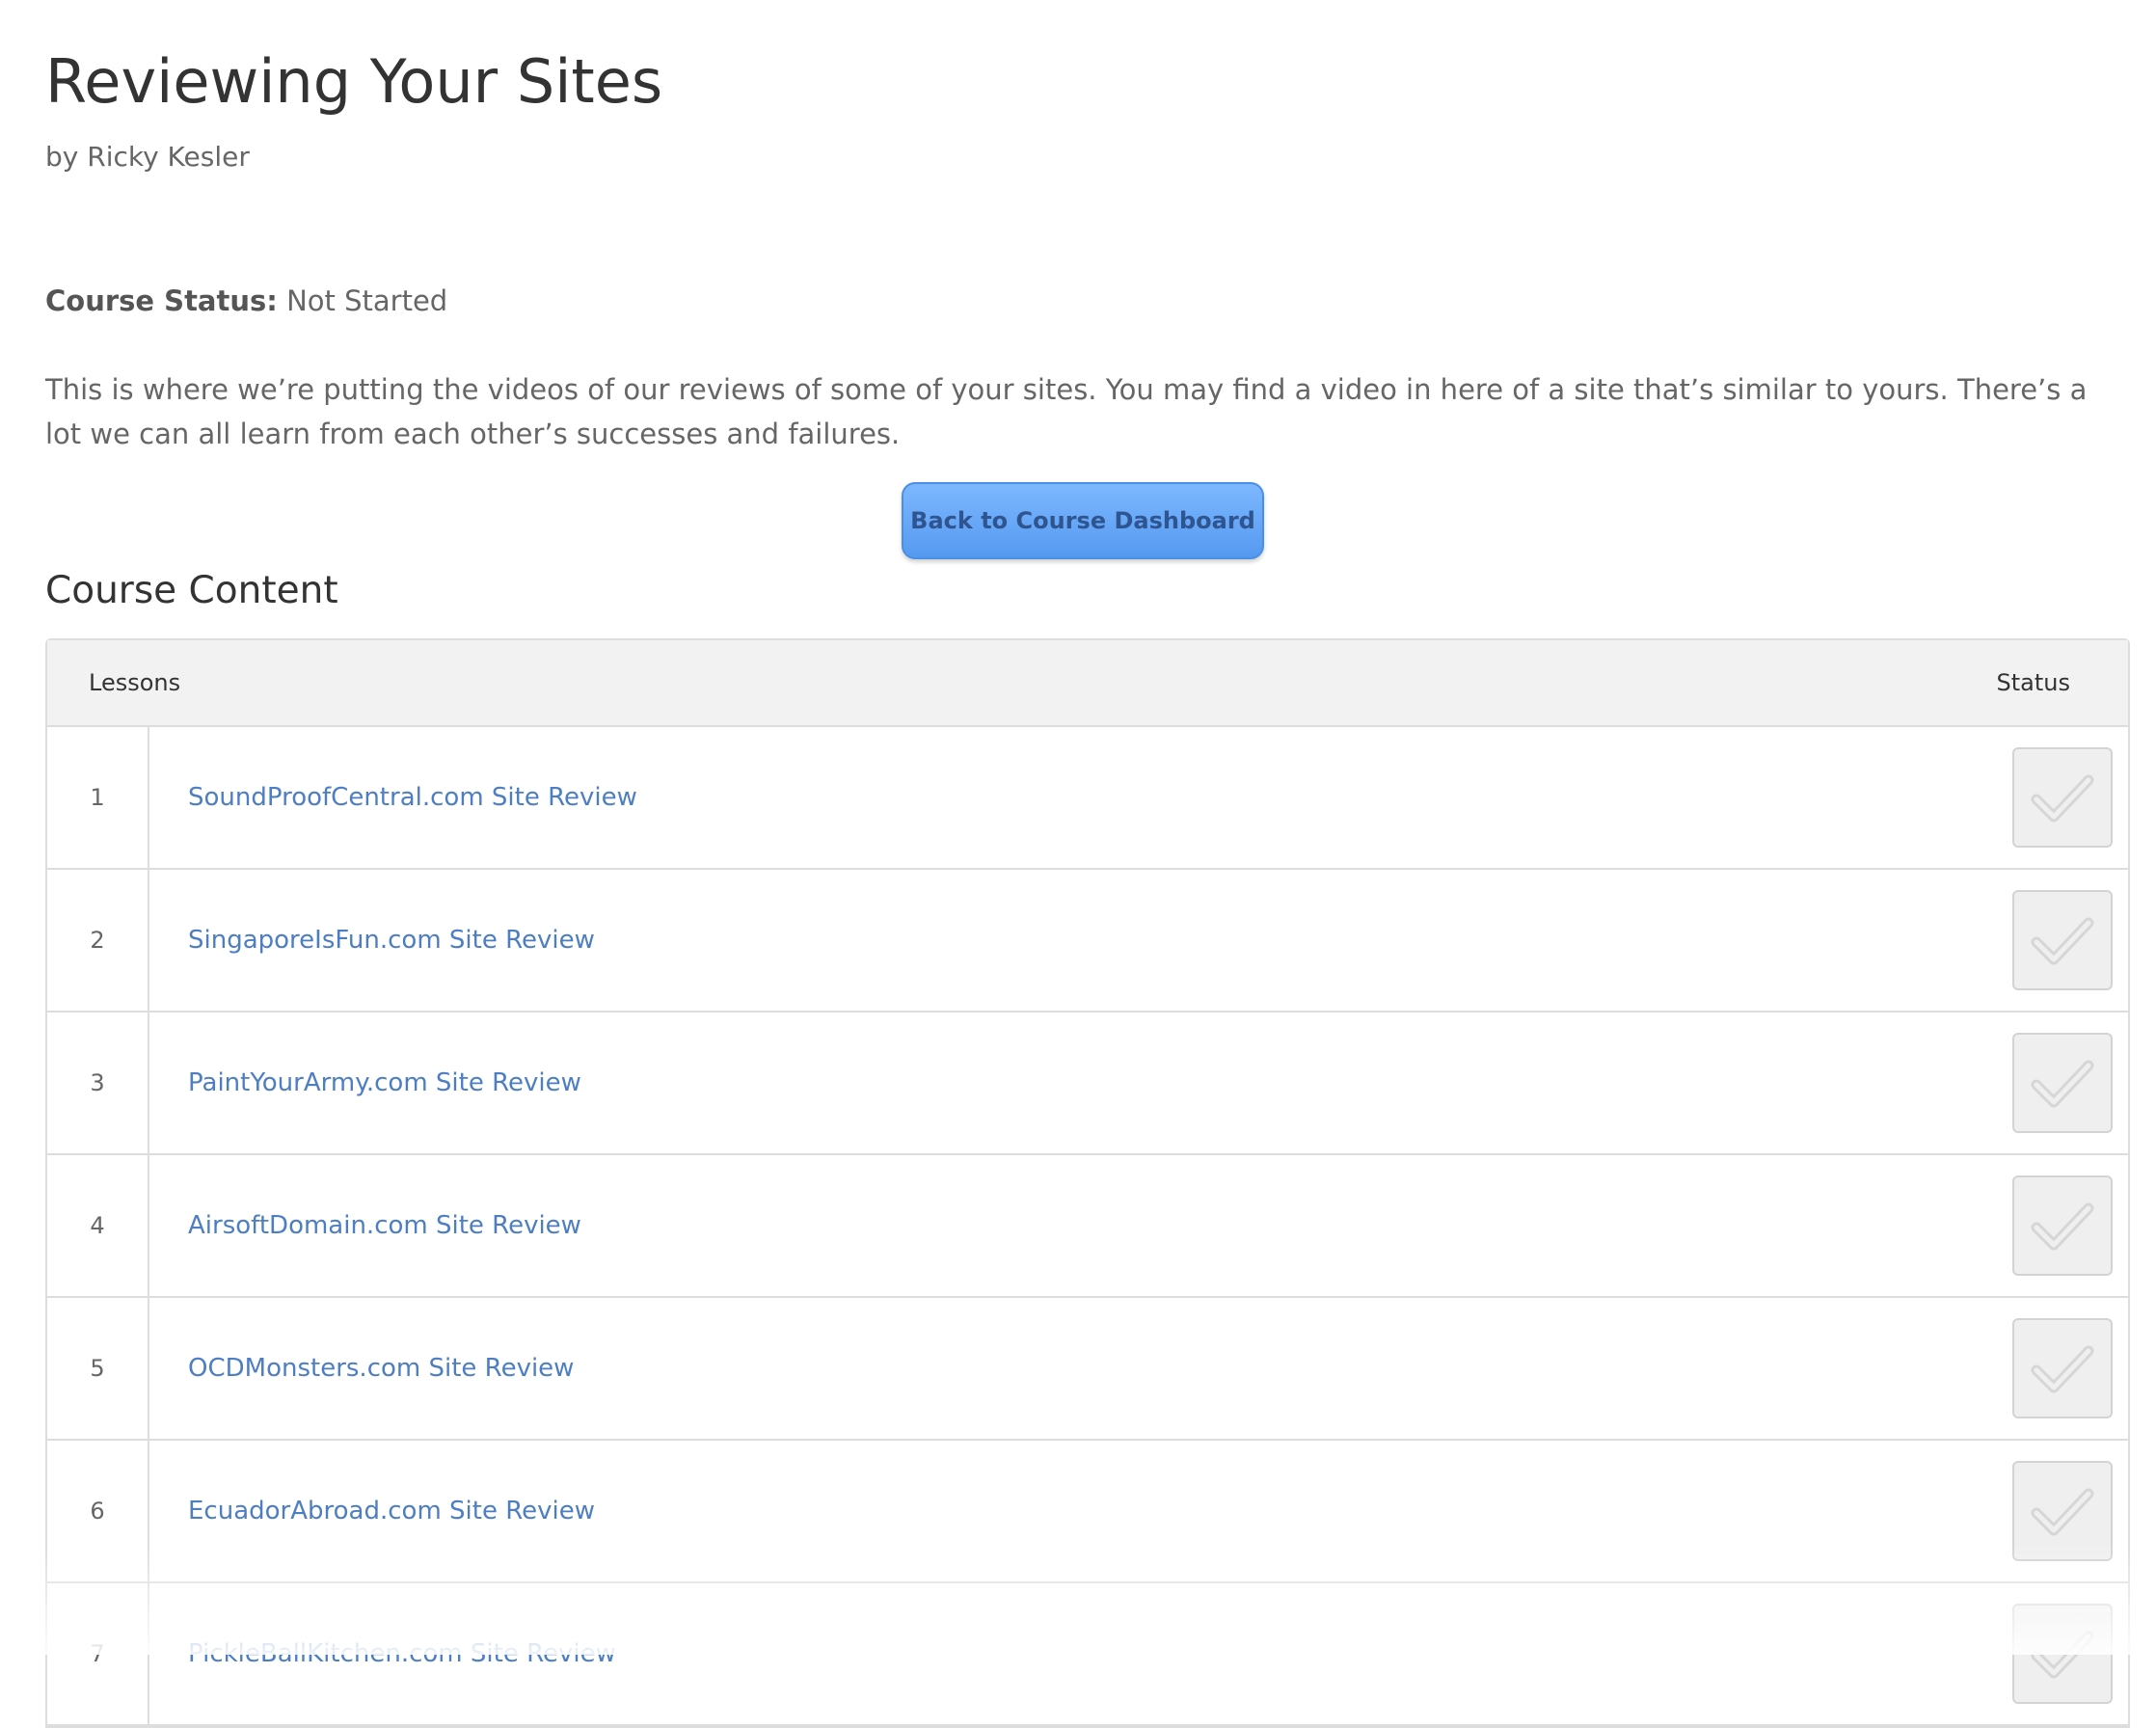  I want to click on author-byline: by Ricky Kesler, so click(147, 157).